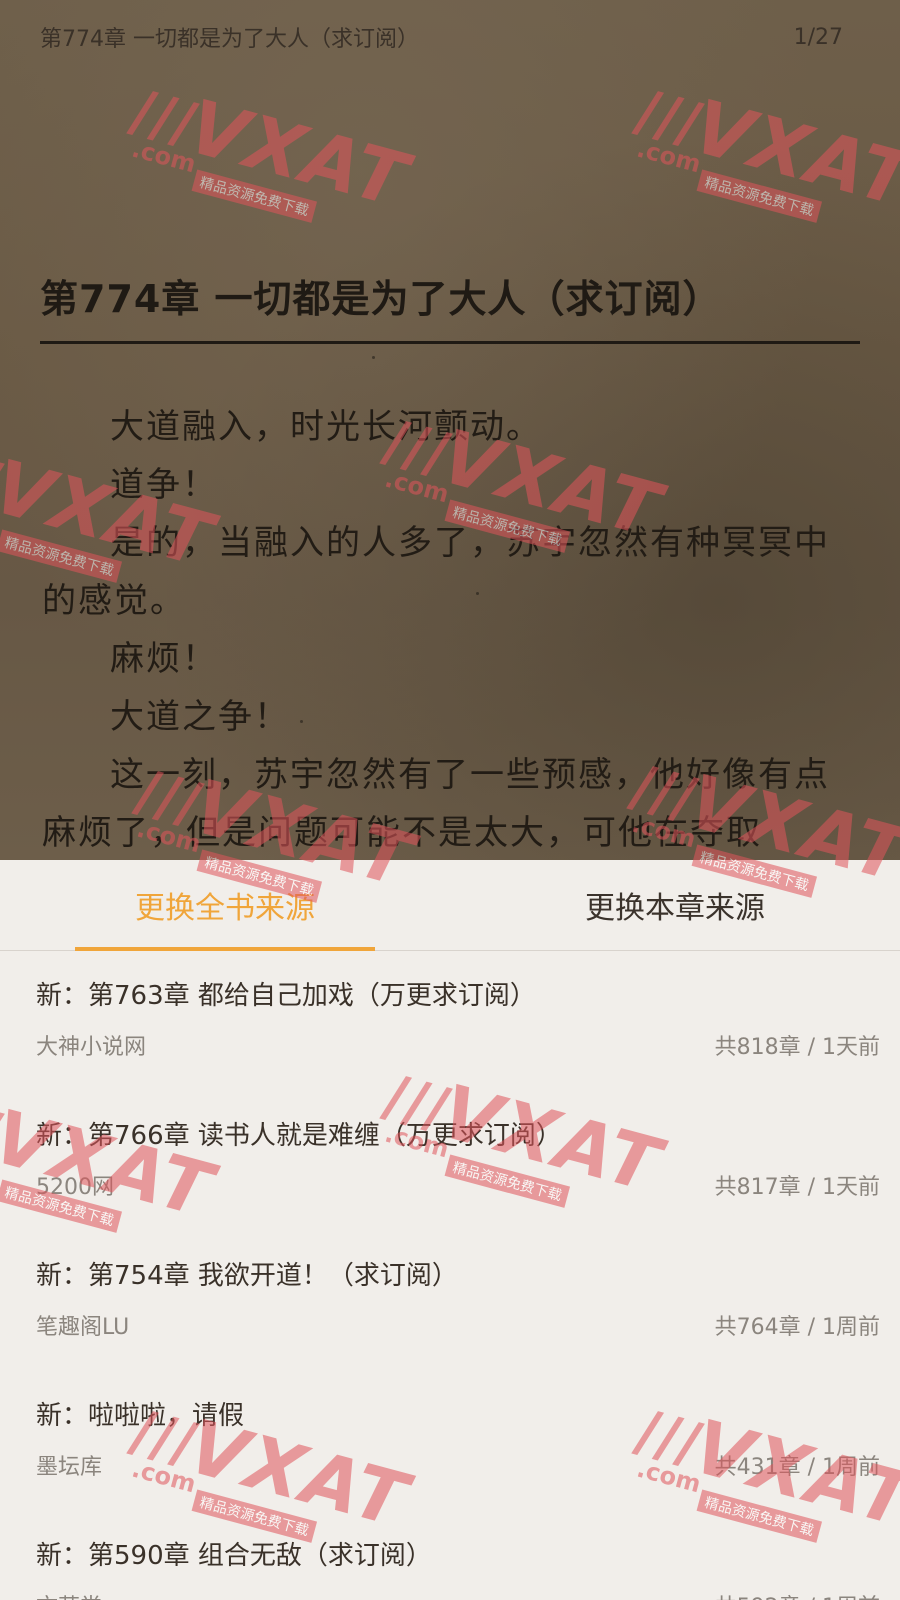 This screenshot has height=1600, width=900. What do you see at coordinates (286, 996) in the screenshot?
I see `latest-chapter: 新：第763章 都给自己加戏（万更求订阅）` at bounding box center [286, 996].